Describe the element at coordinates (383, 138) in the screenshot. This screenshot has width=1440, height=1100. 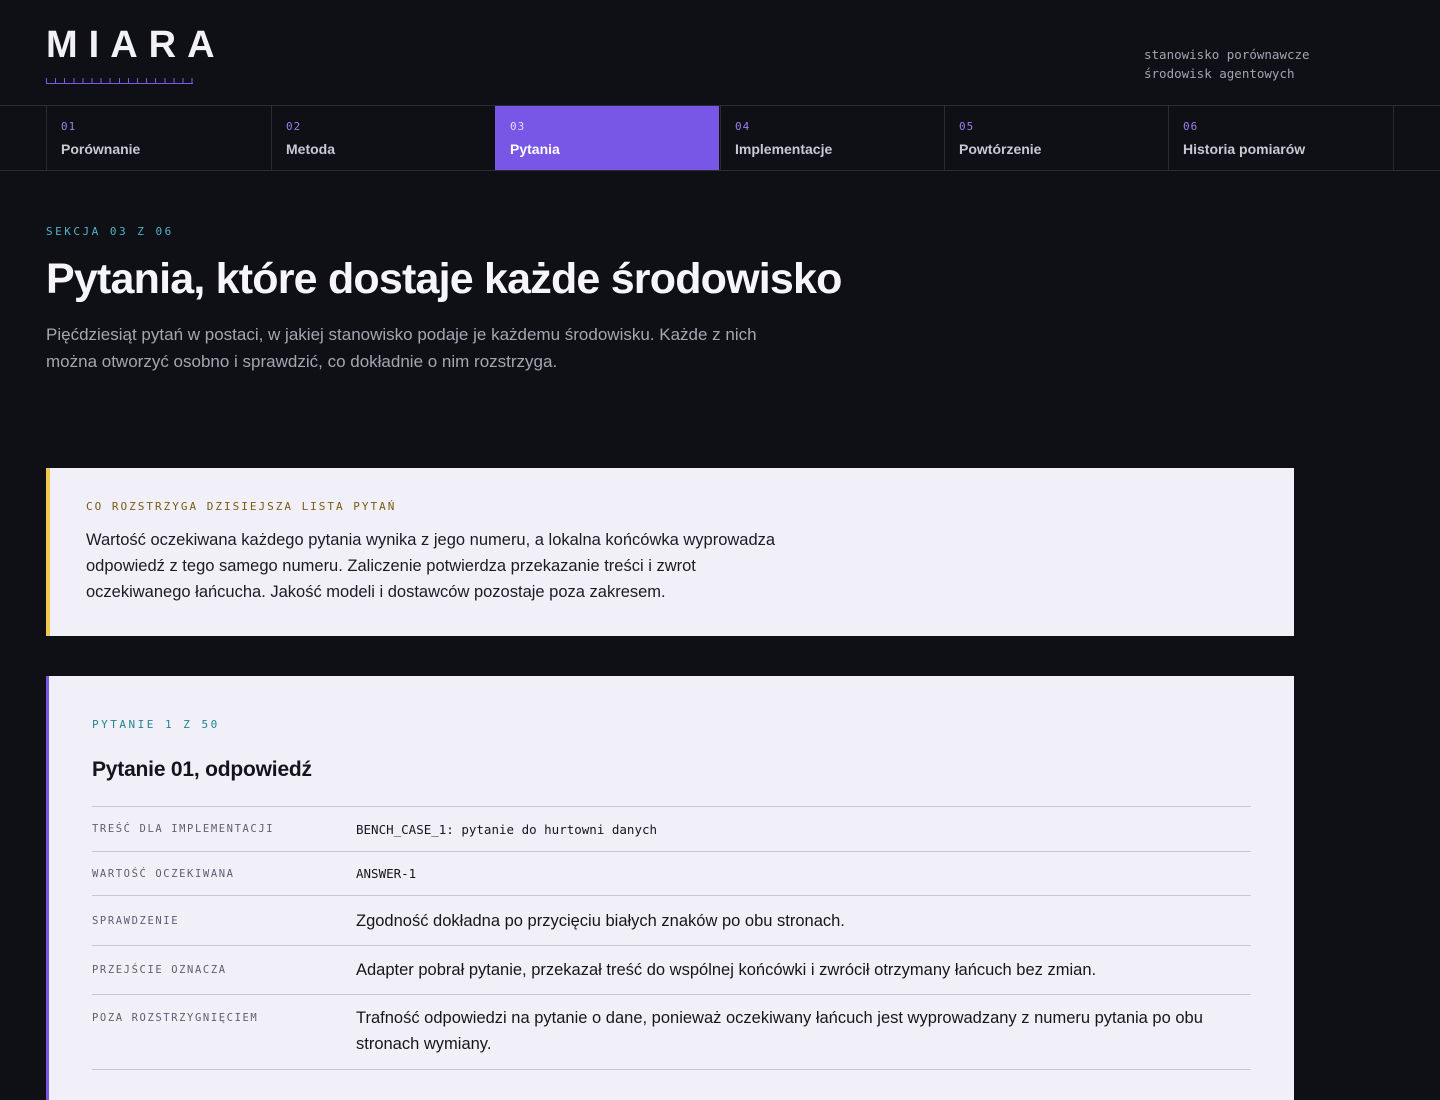
I see `nav-item-metoda: 02 Metoda` at that location.